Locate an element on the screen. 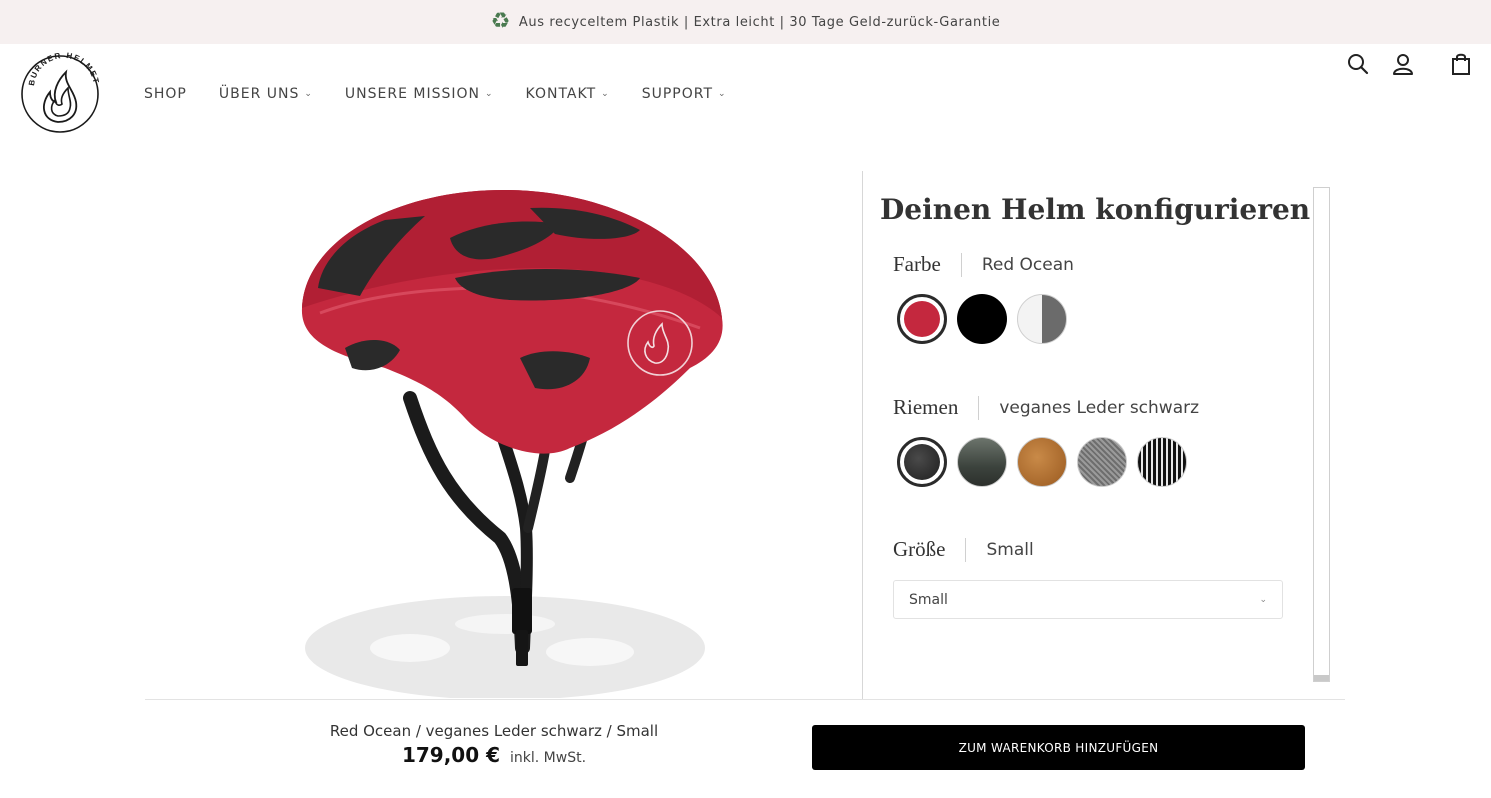  color-option-header: Farbe Red Ocean is located at coordinates (983, 264).